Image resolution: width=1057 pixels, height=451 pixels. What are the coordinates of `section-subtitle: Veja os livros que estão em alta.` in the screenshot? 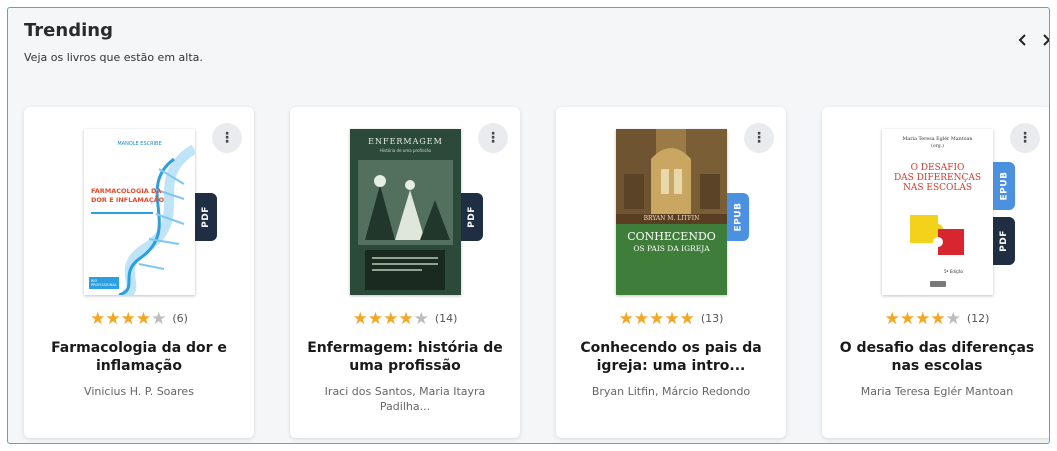 It's located at (113, 57).